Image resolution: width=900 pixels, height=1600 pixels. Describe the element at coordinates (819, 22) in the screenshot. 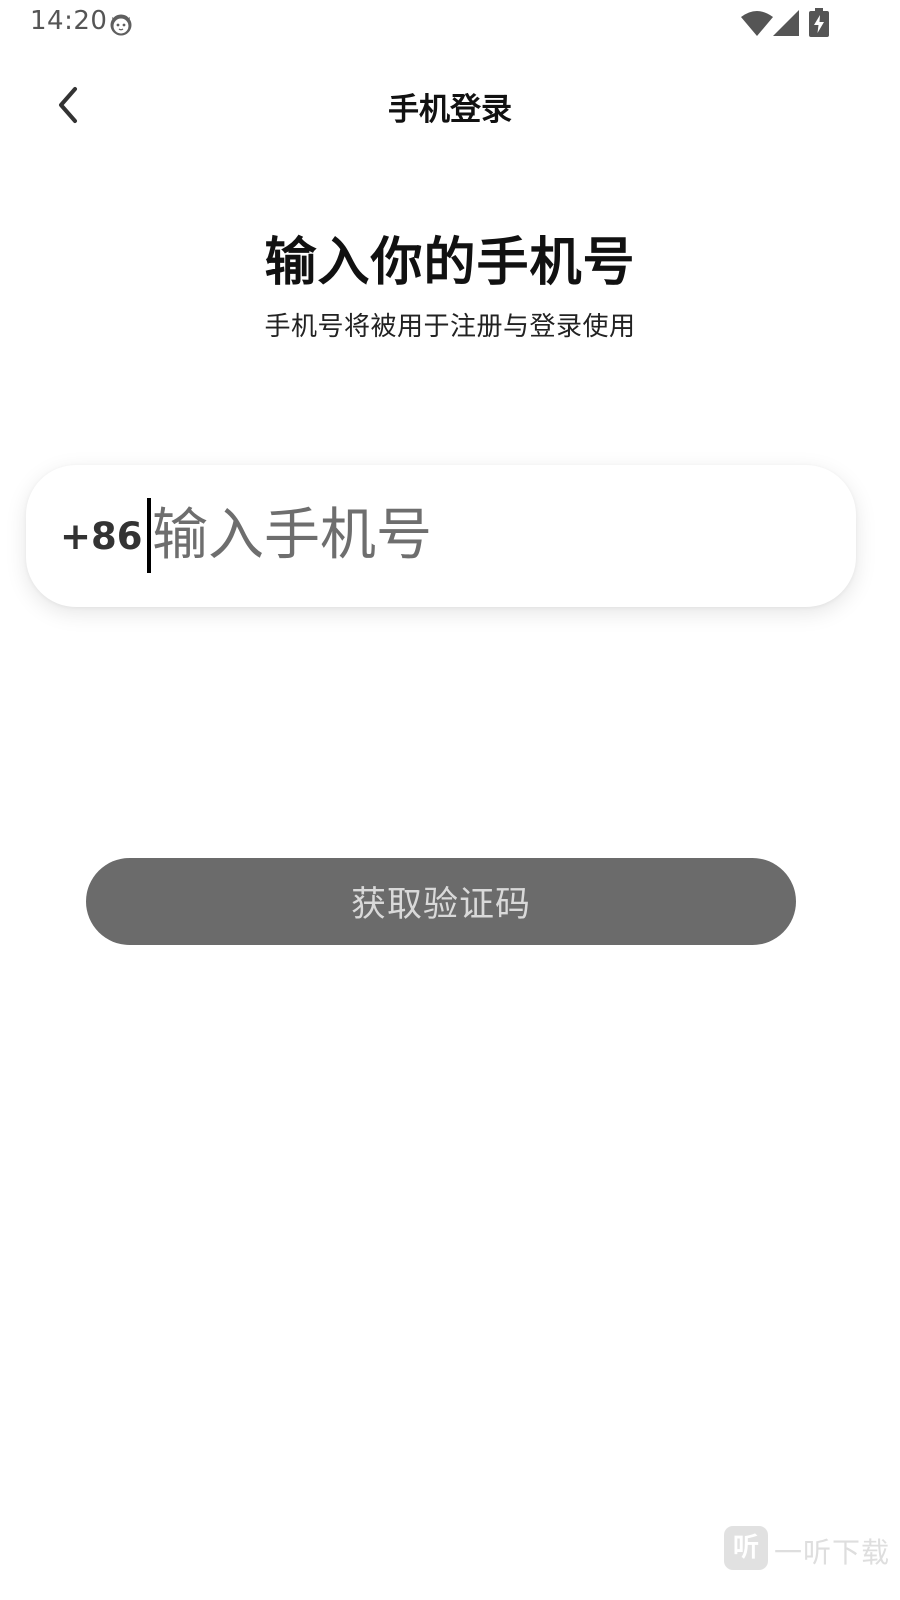

I see `battery-charging-icon` at that location.